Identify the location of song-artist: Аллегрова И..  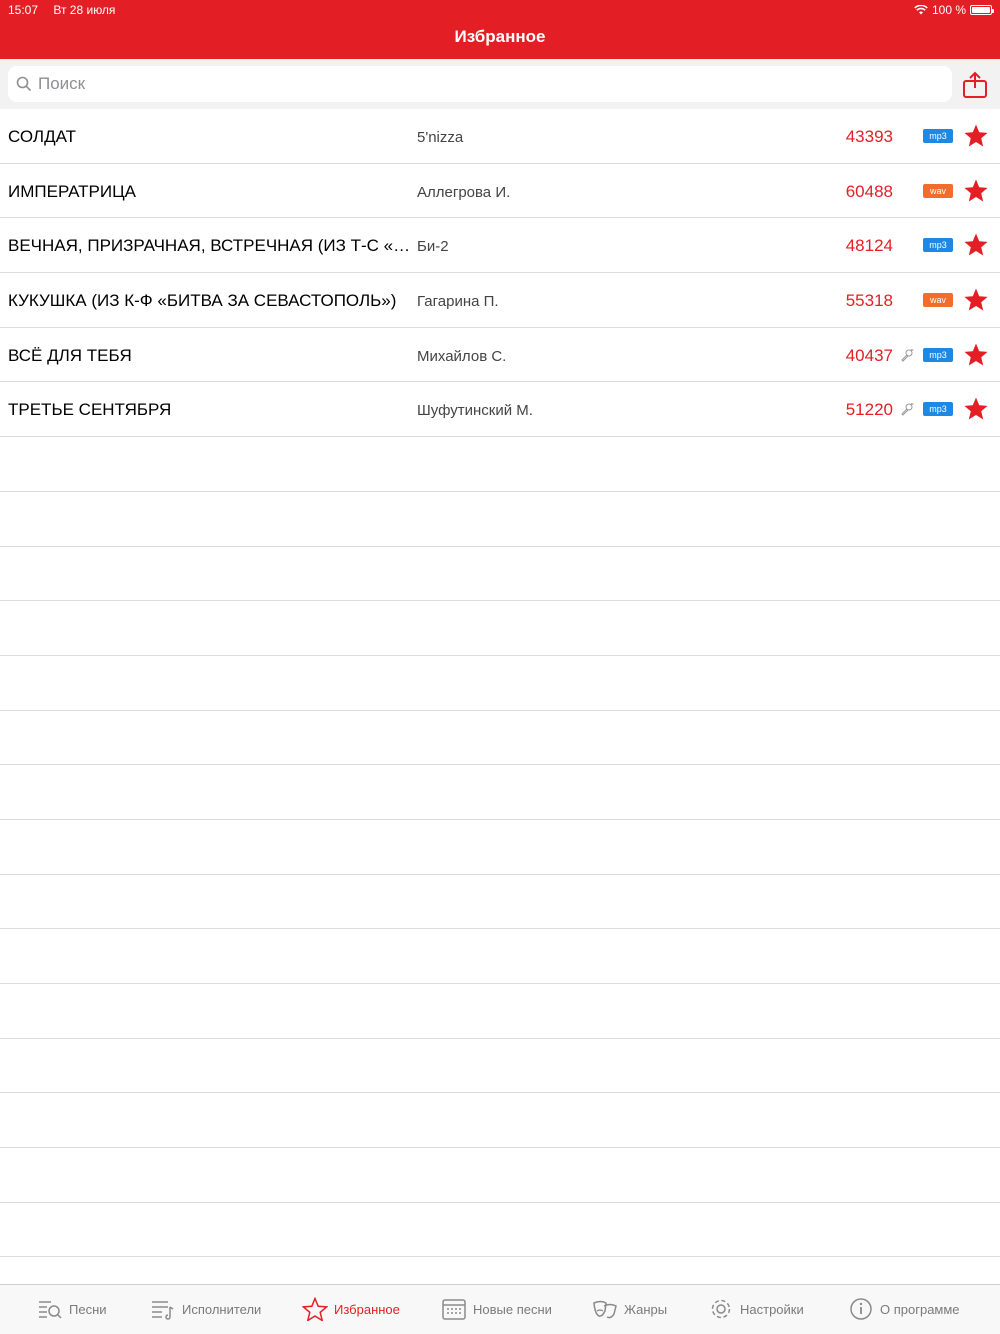
(464, 192).